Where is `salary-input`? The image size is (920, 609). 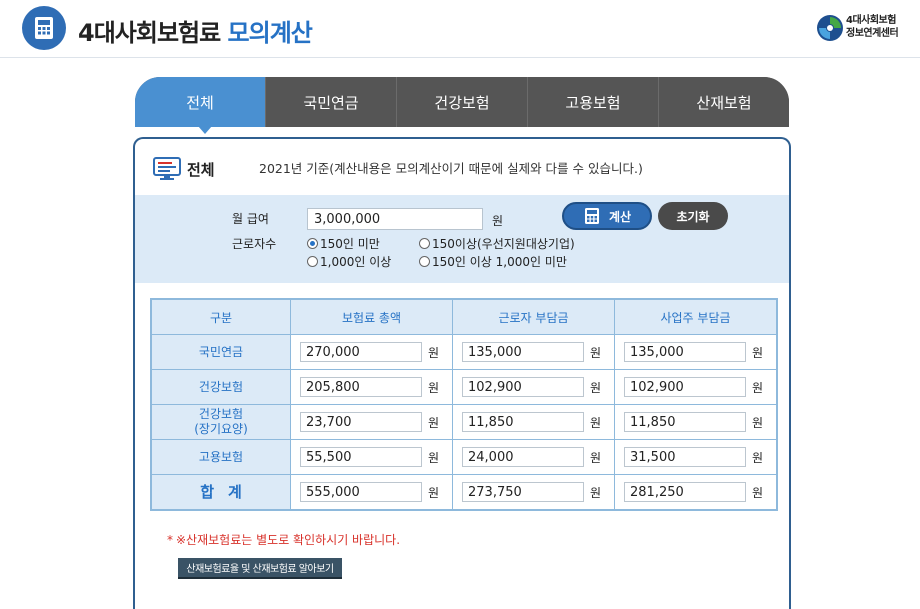
salary-input is located at coordinates (395, 219).